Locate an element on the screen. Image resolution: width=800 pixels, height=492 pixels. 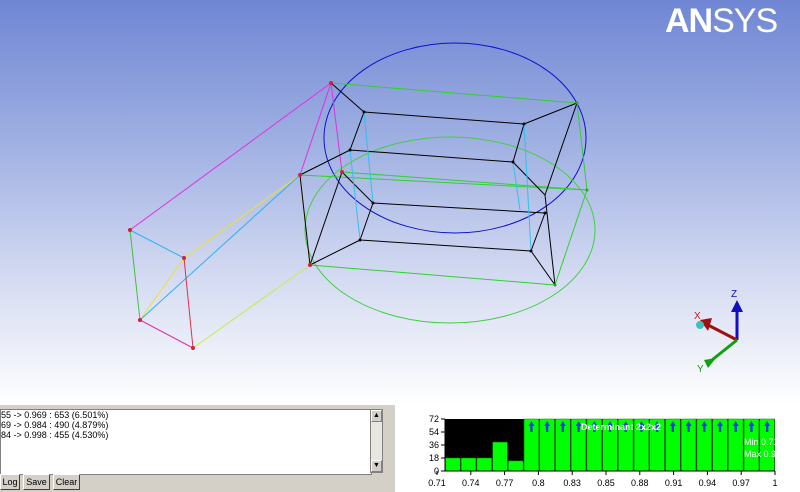
x-tick-label: 0.91 is located at coordinates (674, 483).